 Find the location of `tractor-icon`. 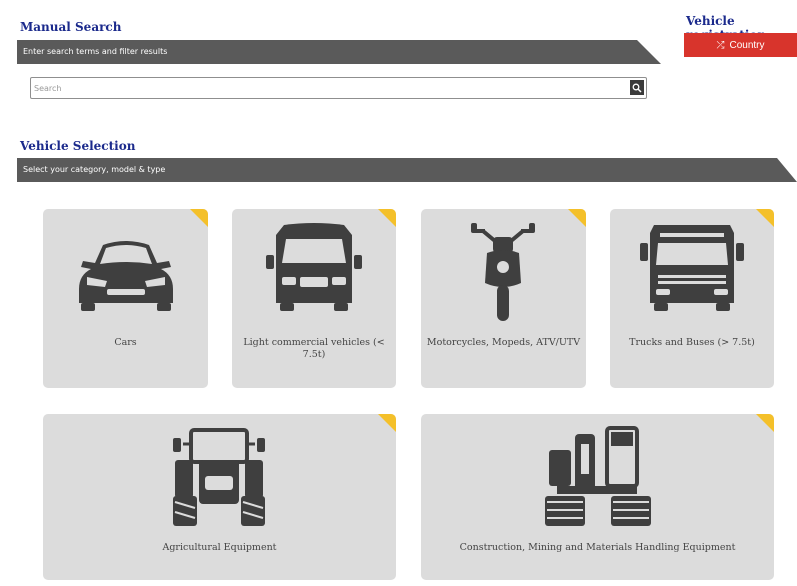

tractor-icon is located at coordinates (219, 477).